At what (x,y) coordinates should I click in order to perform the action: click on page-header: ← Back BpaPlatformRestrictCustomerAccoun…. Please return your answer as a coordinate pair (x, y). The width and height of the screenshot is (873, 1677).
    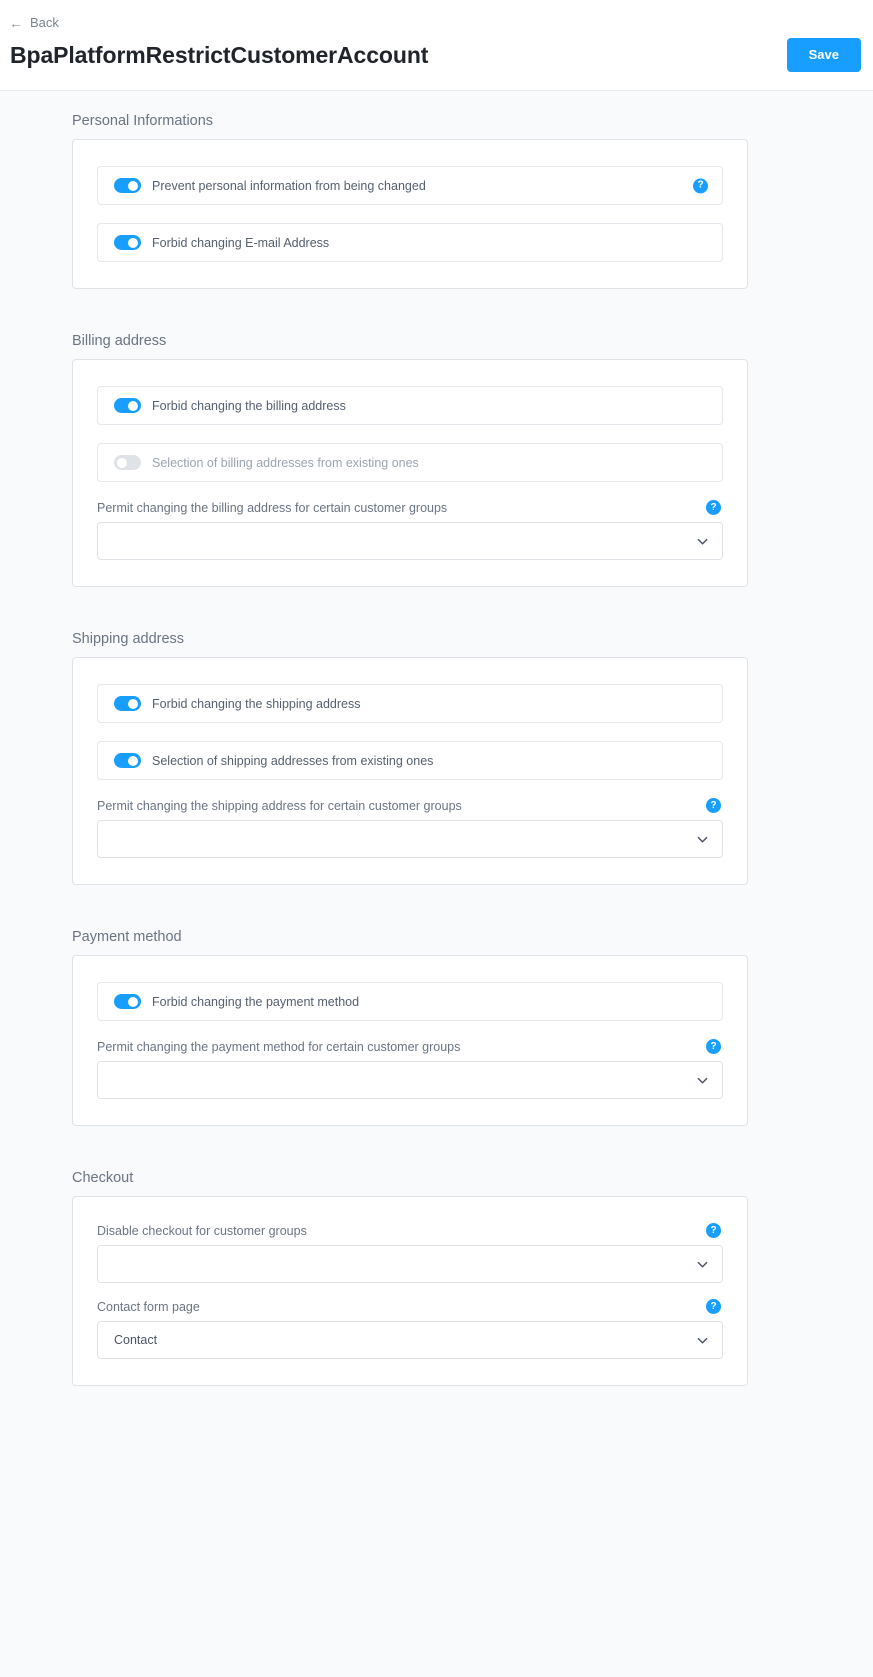
    Looking at the image, I should click on (436, 45).